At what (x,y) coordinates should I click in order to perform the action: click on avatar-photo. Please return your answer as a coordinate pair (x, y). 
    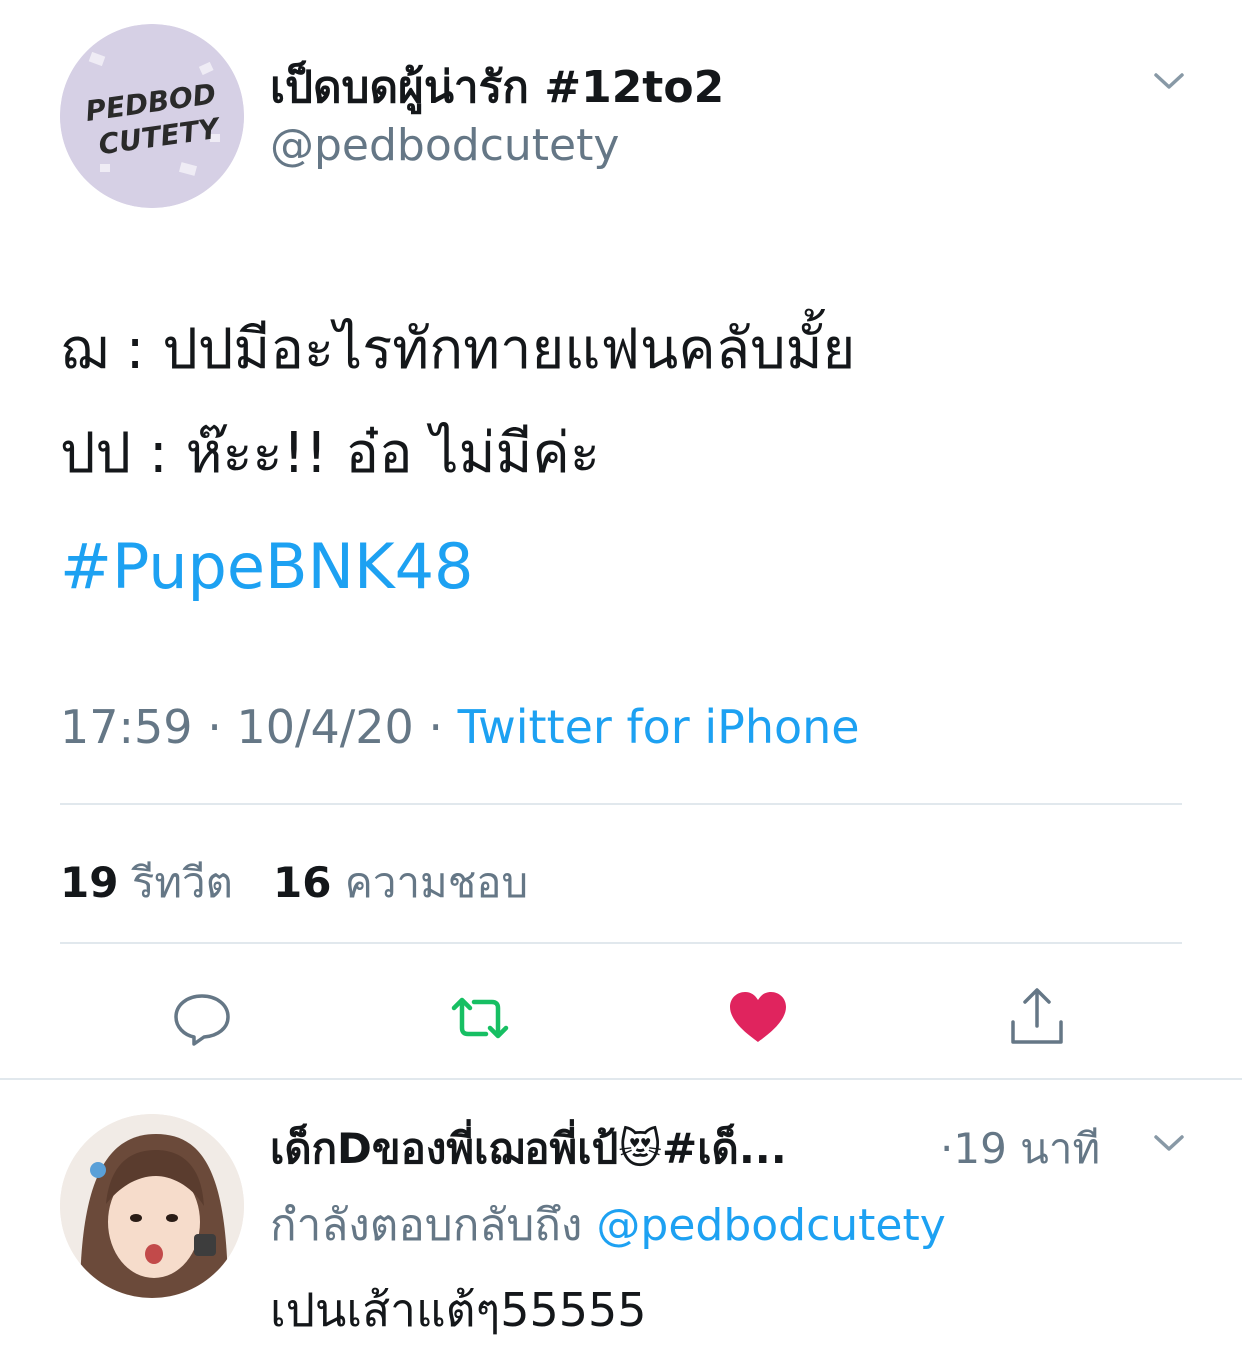
    Looking at the image, I should click on (152, 1206).